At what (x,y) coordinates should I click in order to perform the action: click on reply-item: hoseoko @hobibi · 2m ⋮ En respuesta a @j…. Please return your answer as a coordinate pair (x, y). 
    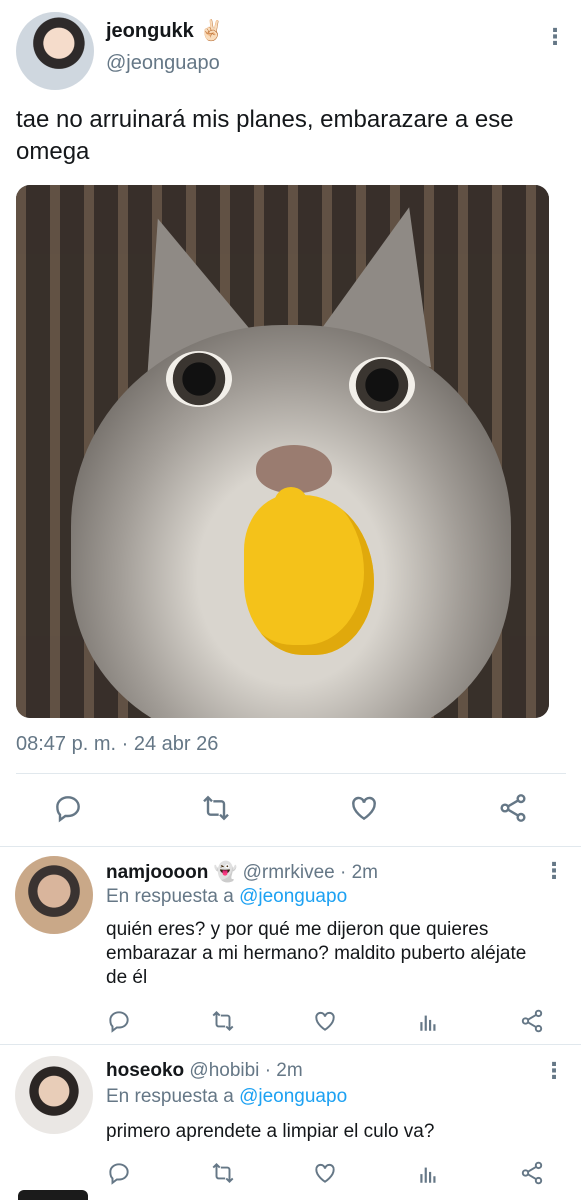
    Looking at the image, I should click on (290, 1119).